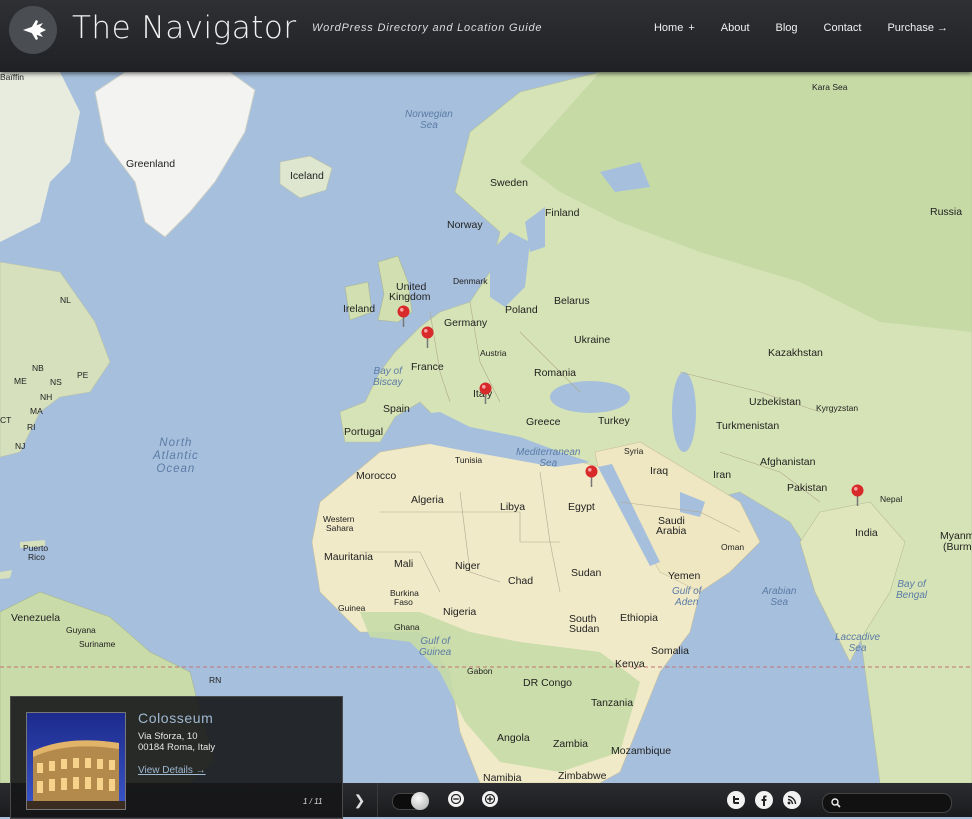 The height and width of the screenshot is (819, 972). I want to click on map-label: Russia, so click(946, 212).